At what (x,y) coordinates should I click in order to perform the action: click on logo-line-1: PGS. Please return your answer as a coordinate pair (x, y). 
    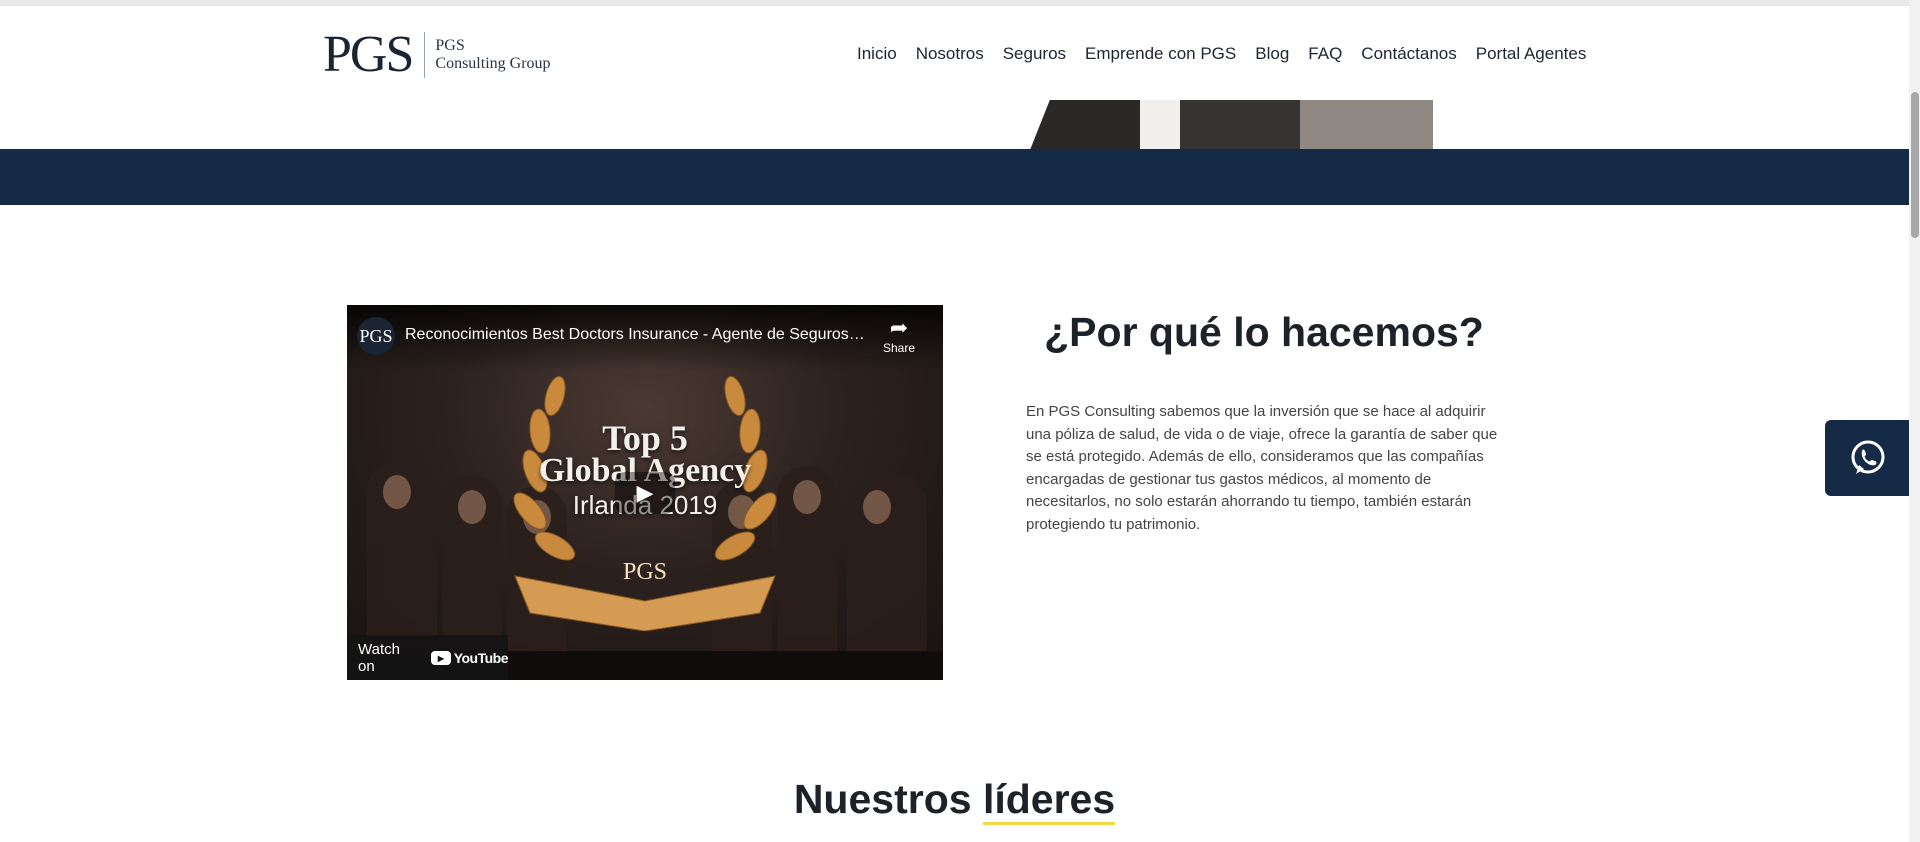
    Looking at the image, I should click on (450, 45).